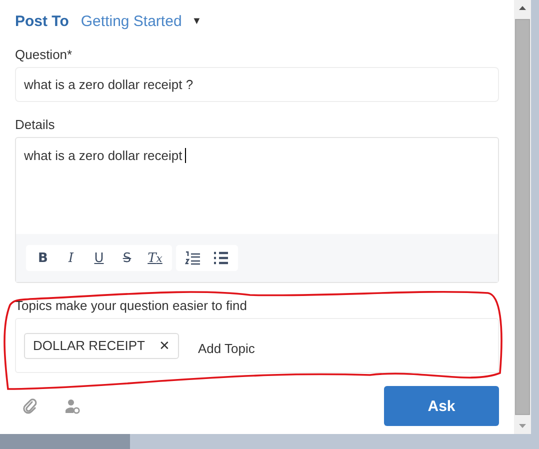 Image resolution: width=539 pixels, height=449 pixels. I want to click on strike-button: S, so click(127, 258).